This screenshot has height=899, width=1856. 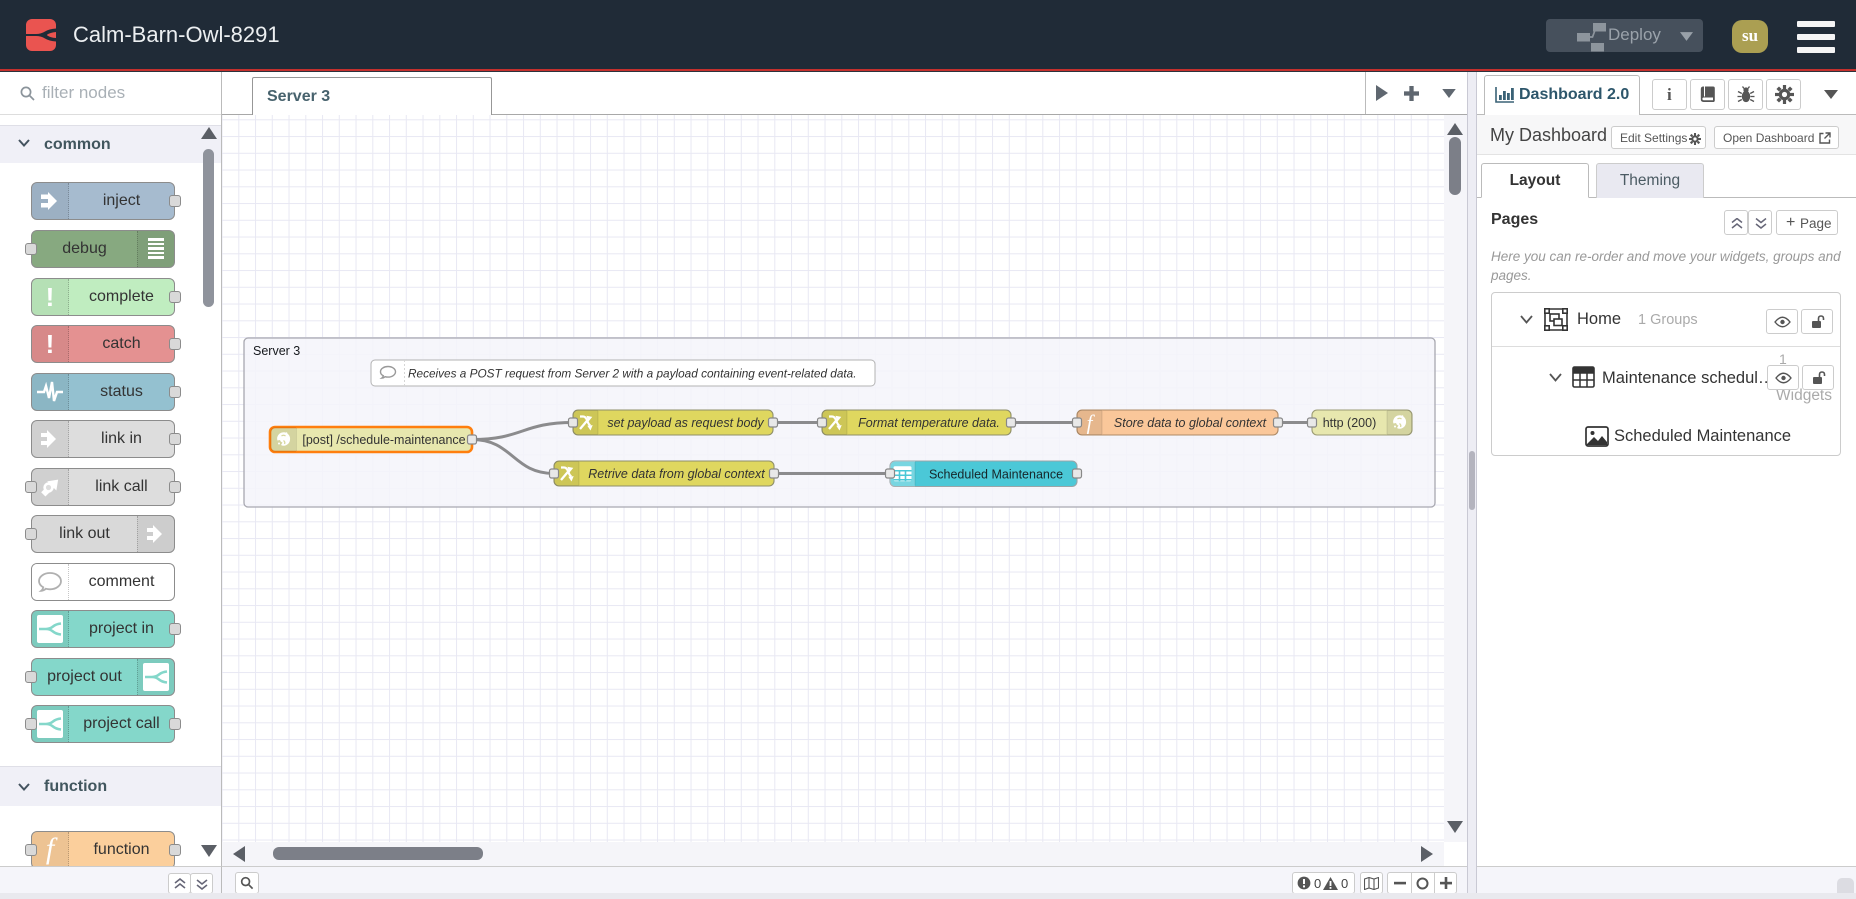 What do you see at coordinates (1350, 423) in the screenshot?
I see `svg-text: http (200)` at bounding box center [1350, 423].